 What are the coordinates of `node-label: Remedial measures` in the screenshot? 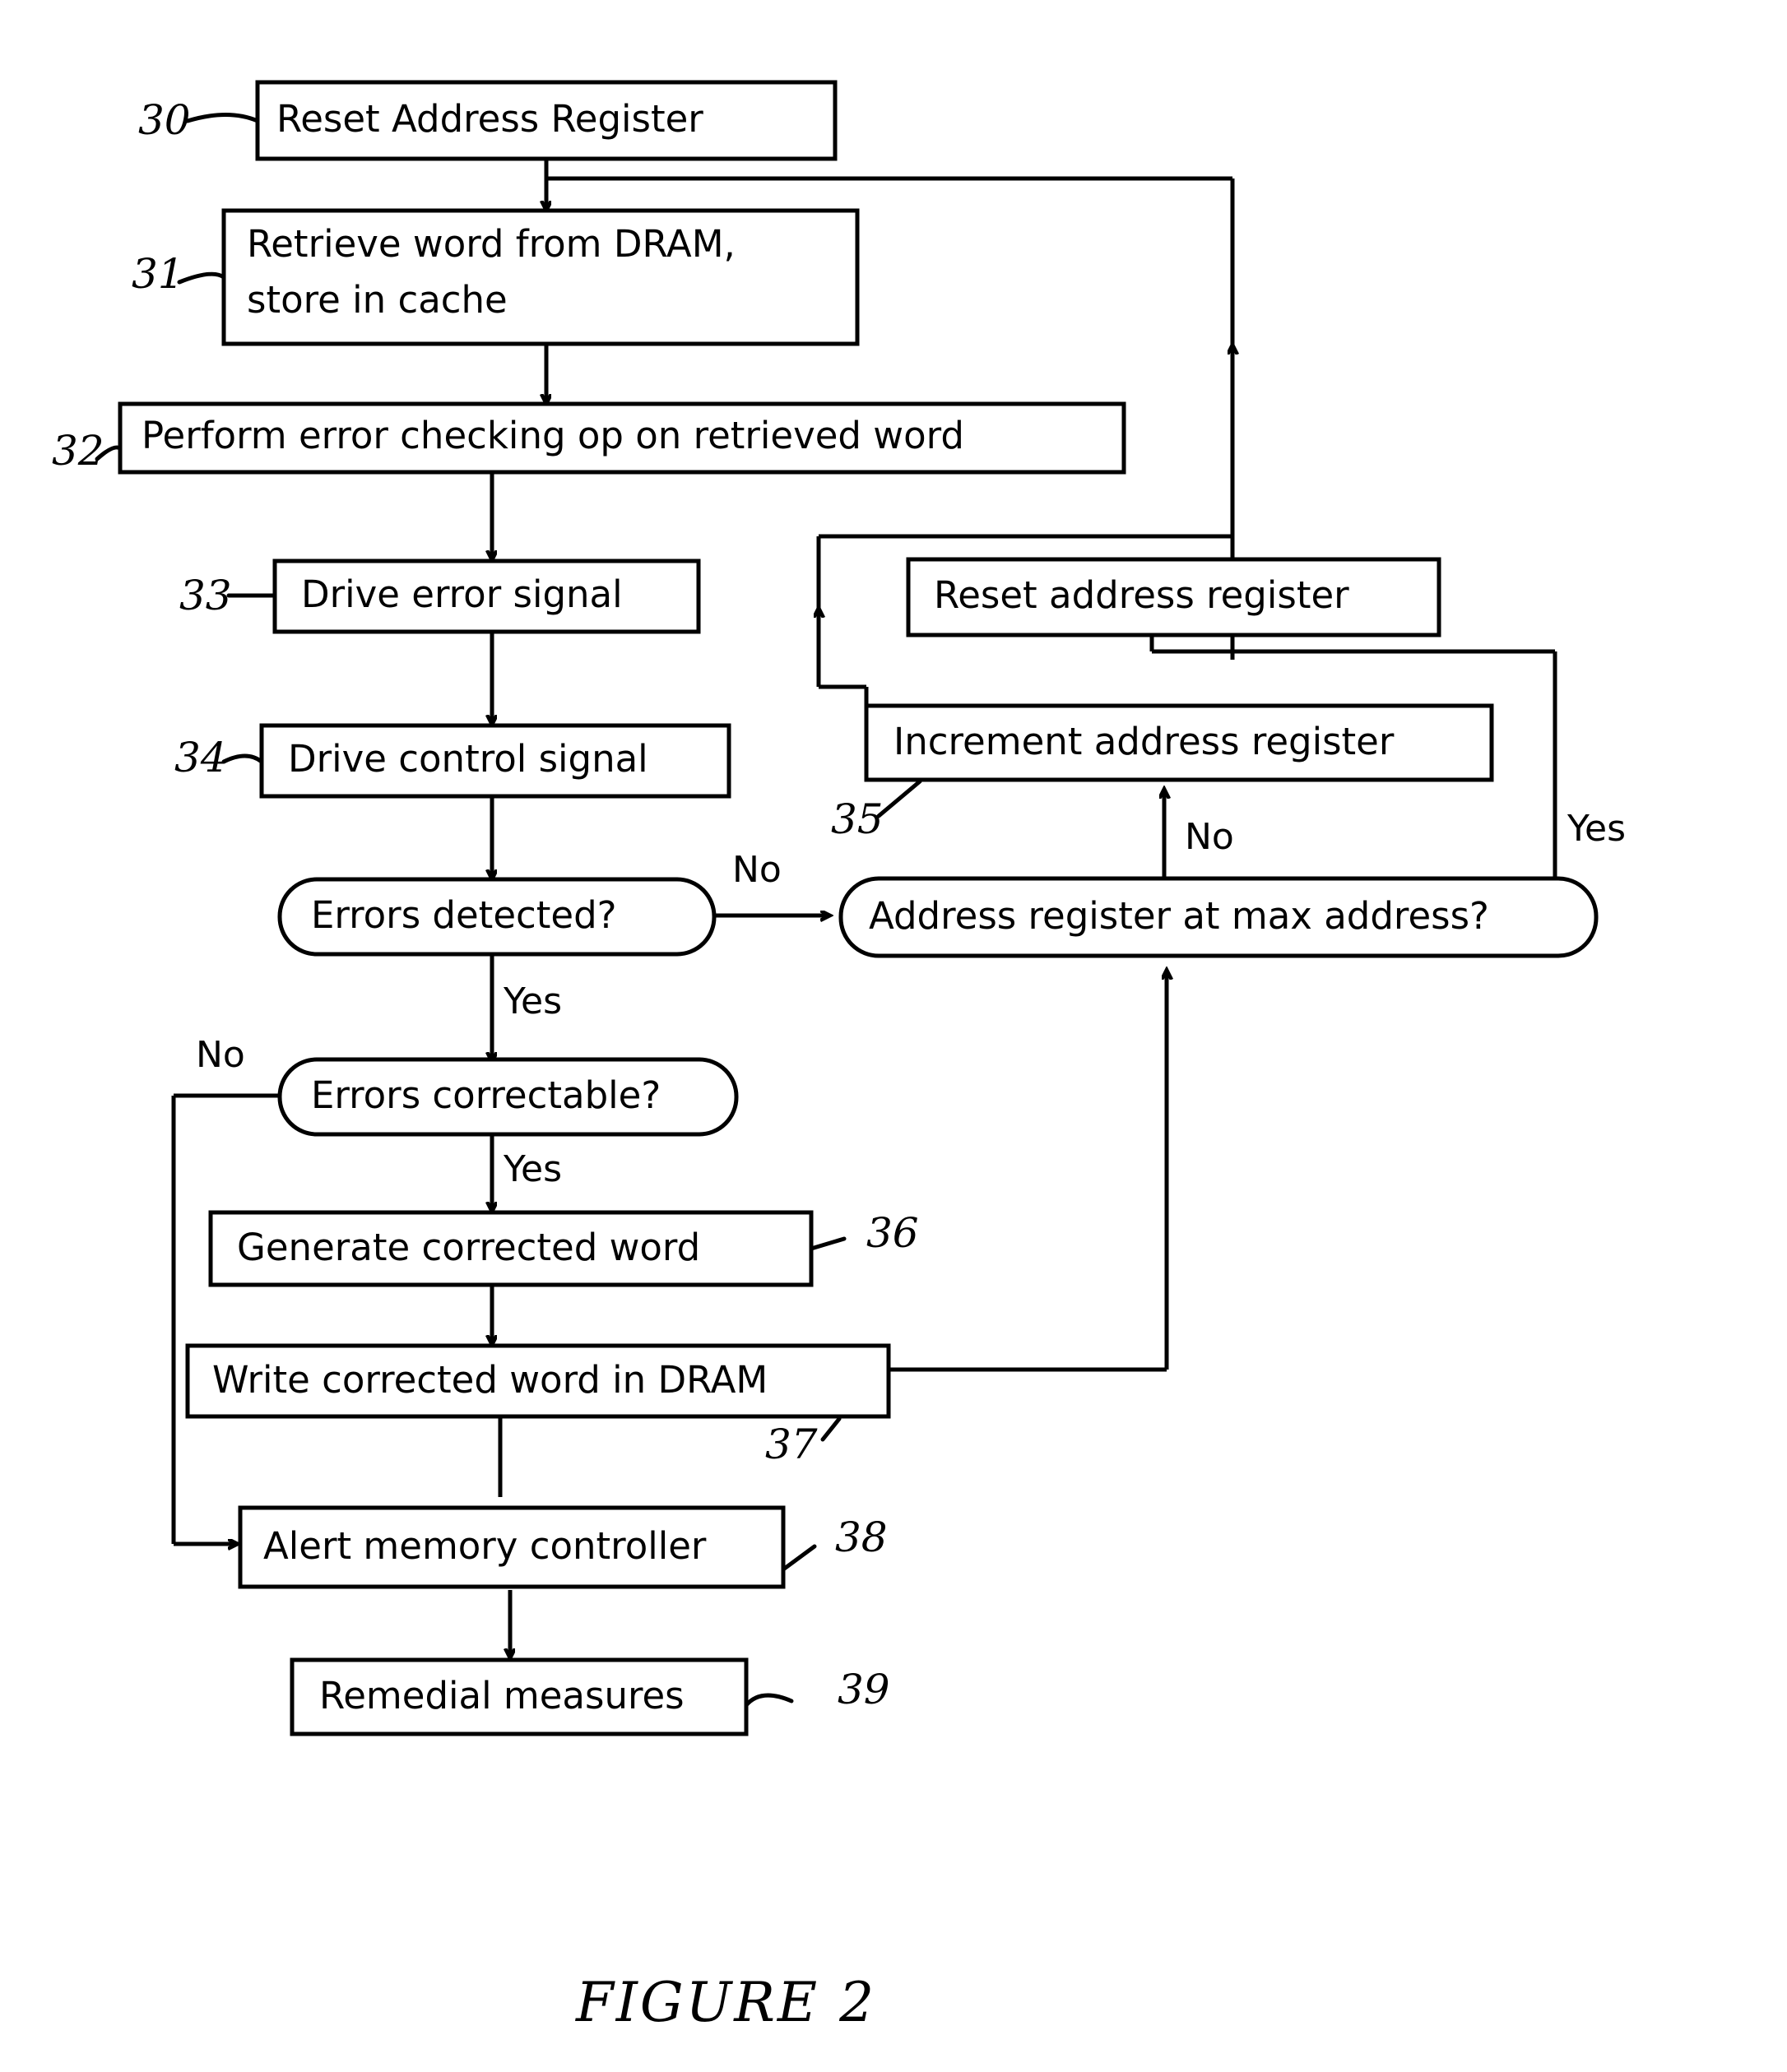 It's located at (502, 1695).